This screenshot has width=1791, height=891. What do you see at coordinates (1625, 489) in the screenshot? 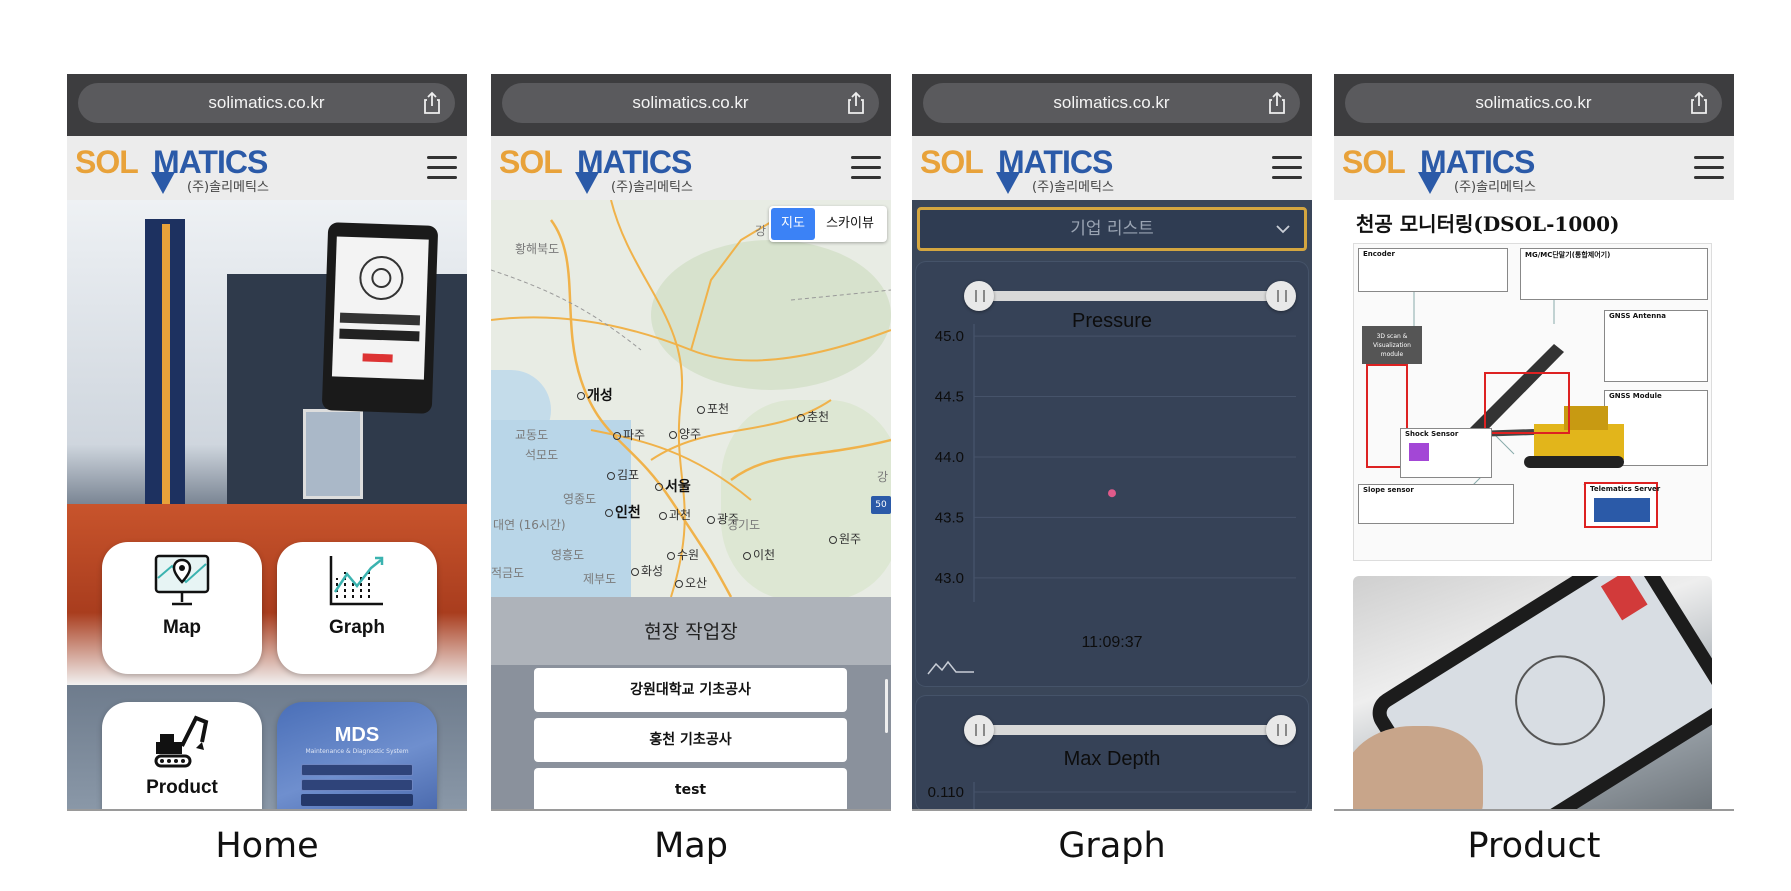
I see `telematics-label: Telematics Server` at bounding box center [1625, 489].